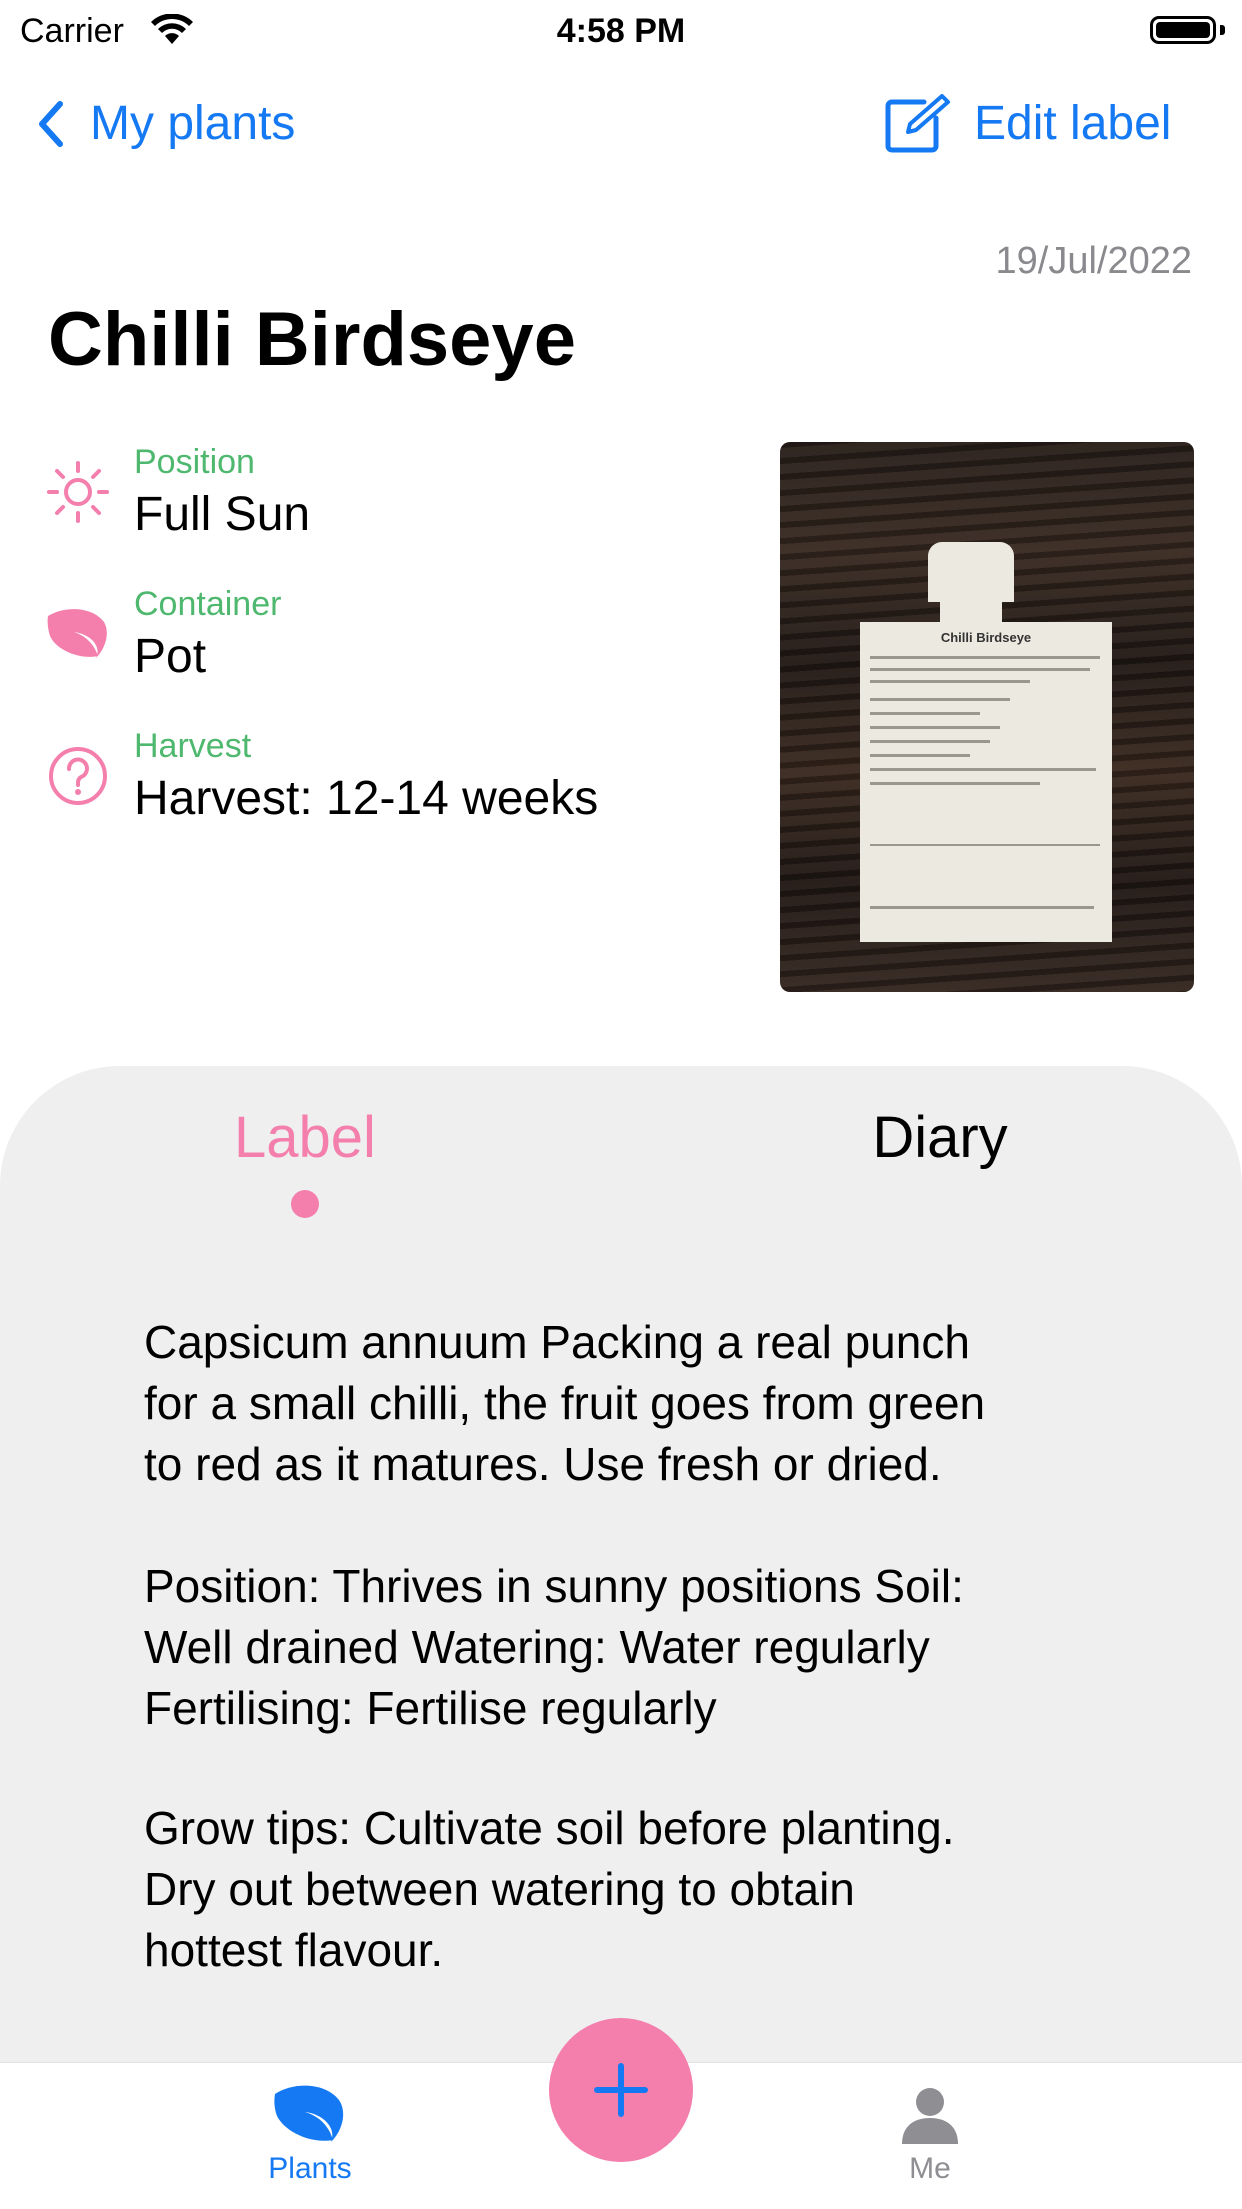 This screenshot has height=2209, width=1242. I want to click on text-line: hottest flavour., so click(294, 1950).